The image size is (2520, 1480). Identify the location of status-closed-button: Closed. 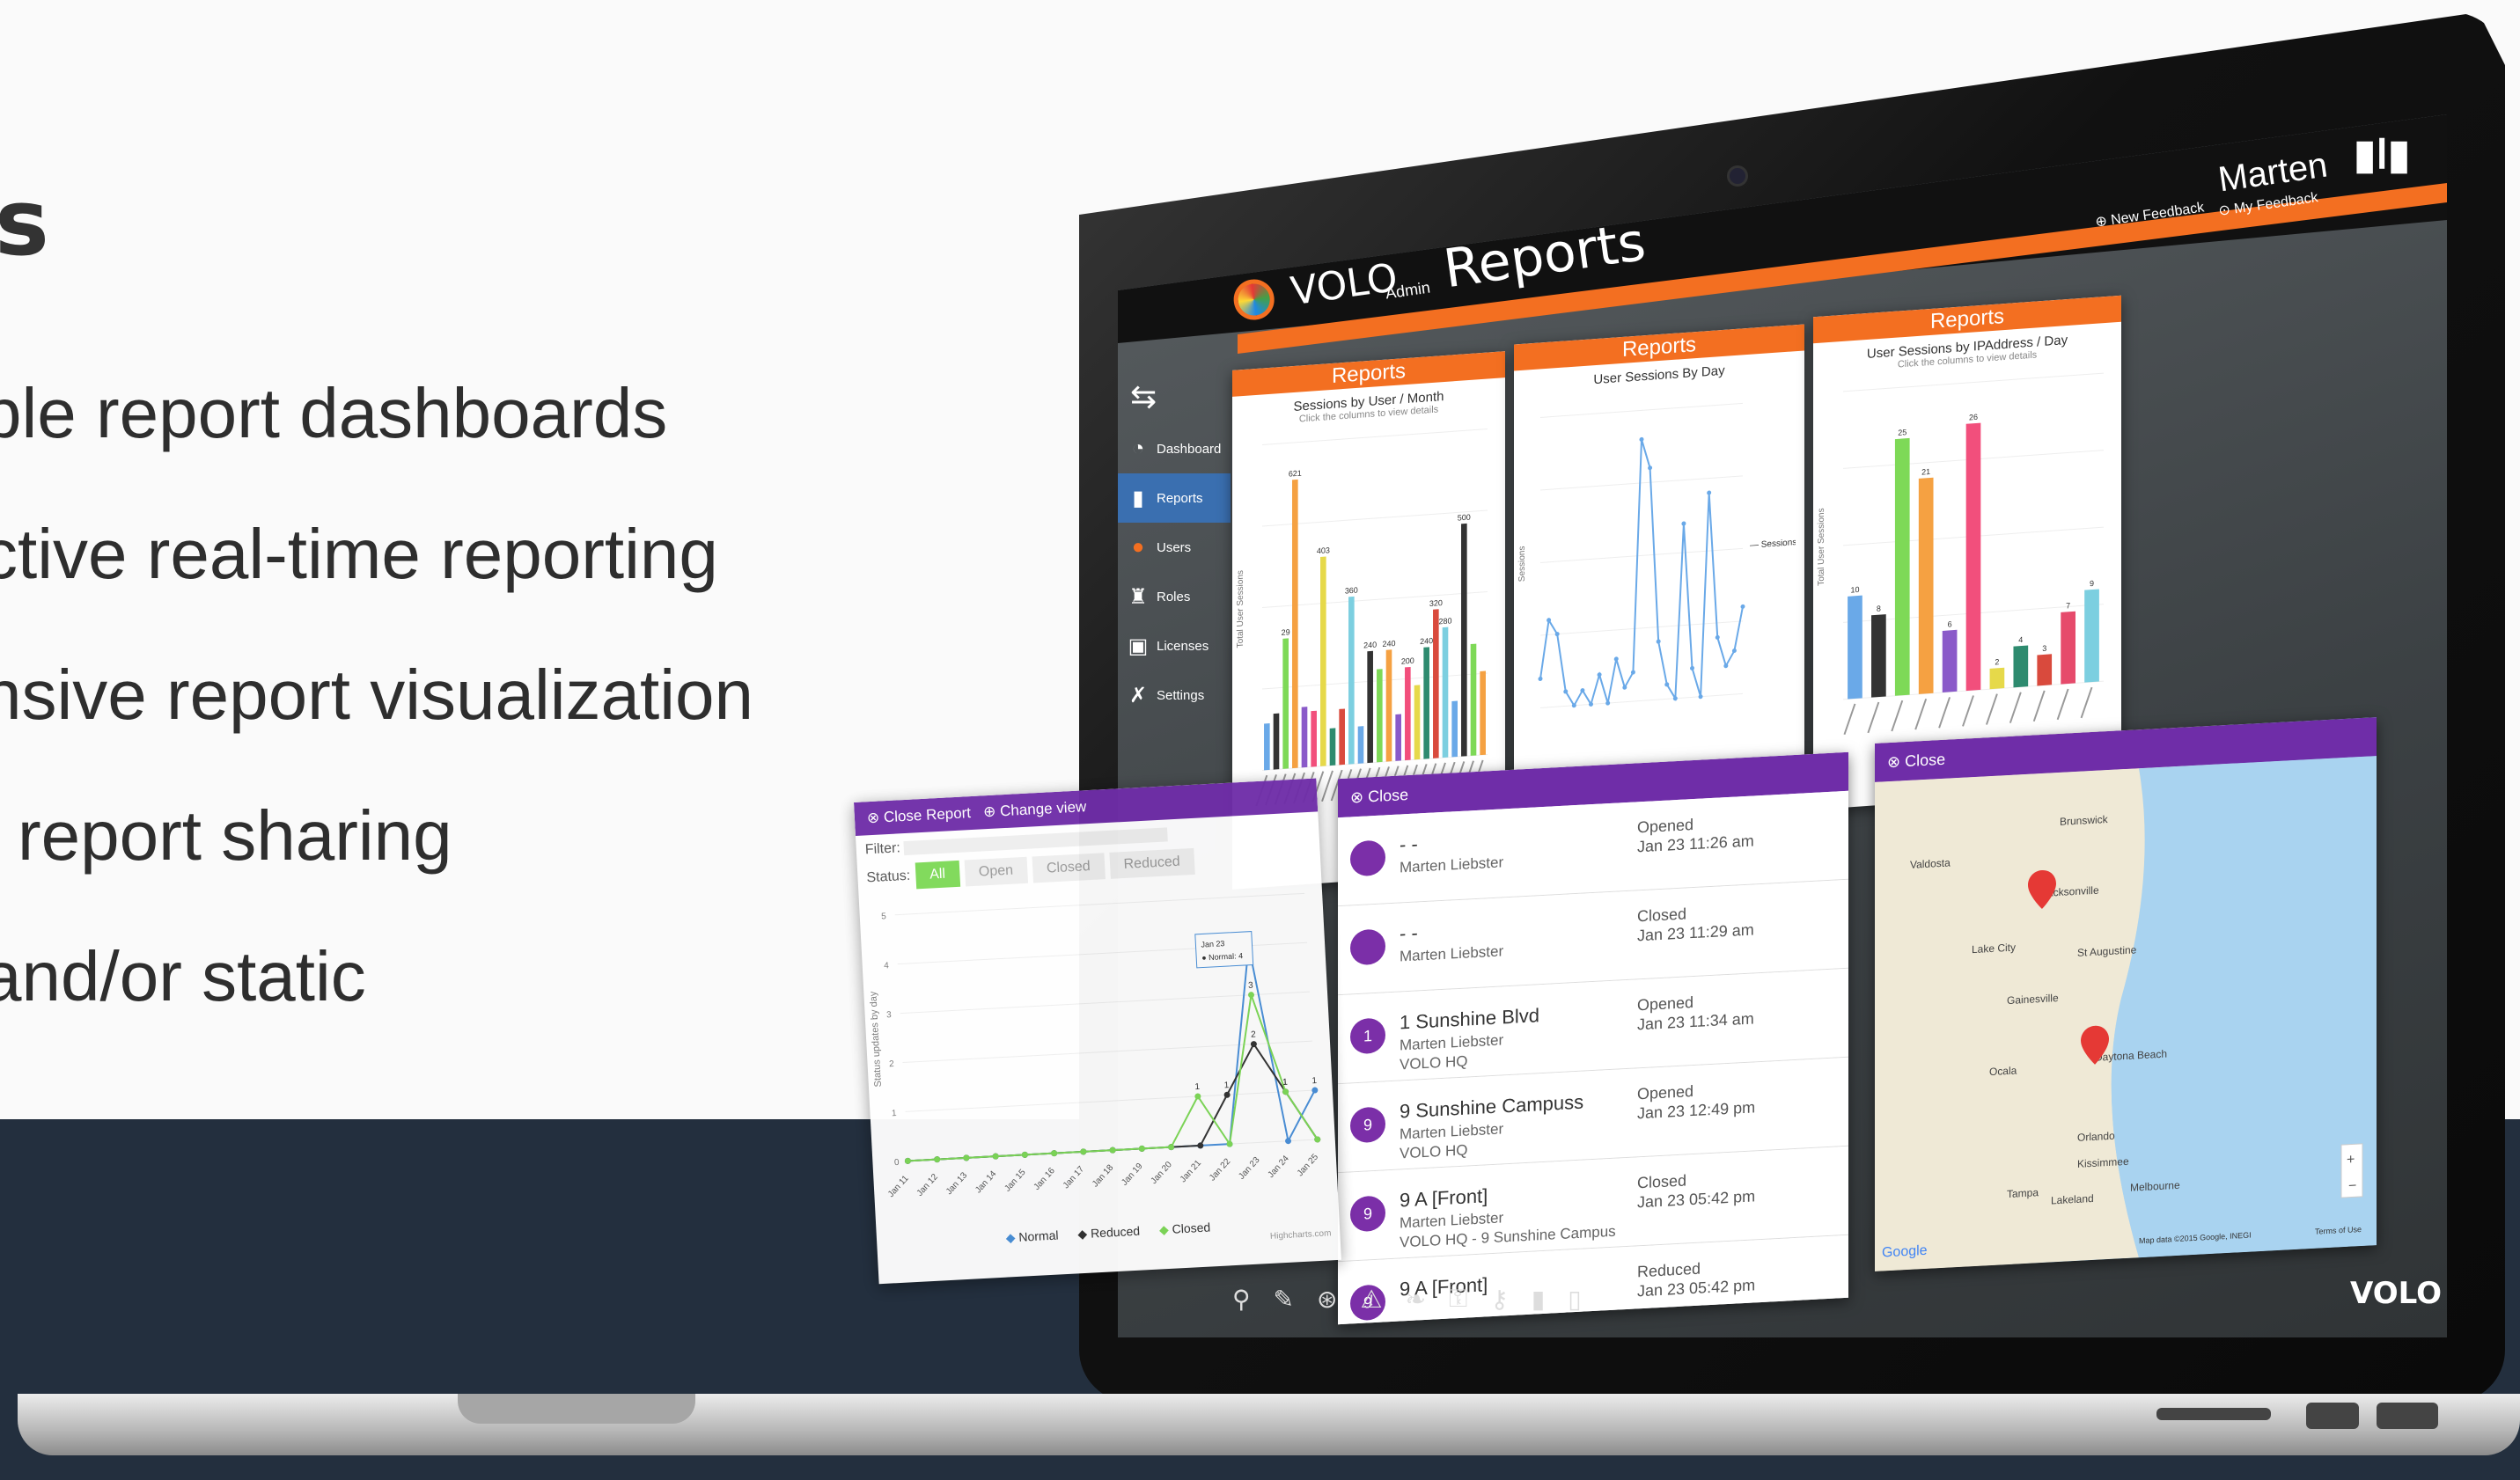
(1069, 868).